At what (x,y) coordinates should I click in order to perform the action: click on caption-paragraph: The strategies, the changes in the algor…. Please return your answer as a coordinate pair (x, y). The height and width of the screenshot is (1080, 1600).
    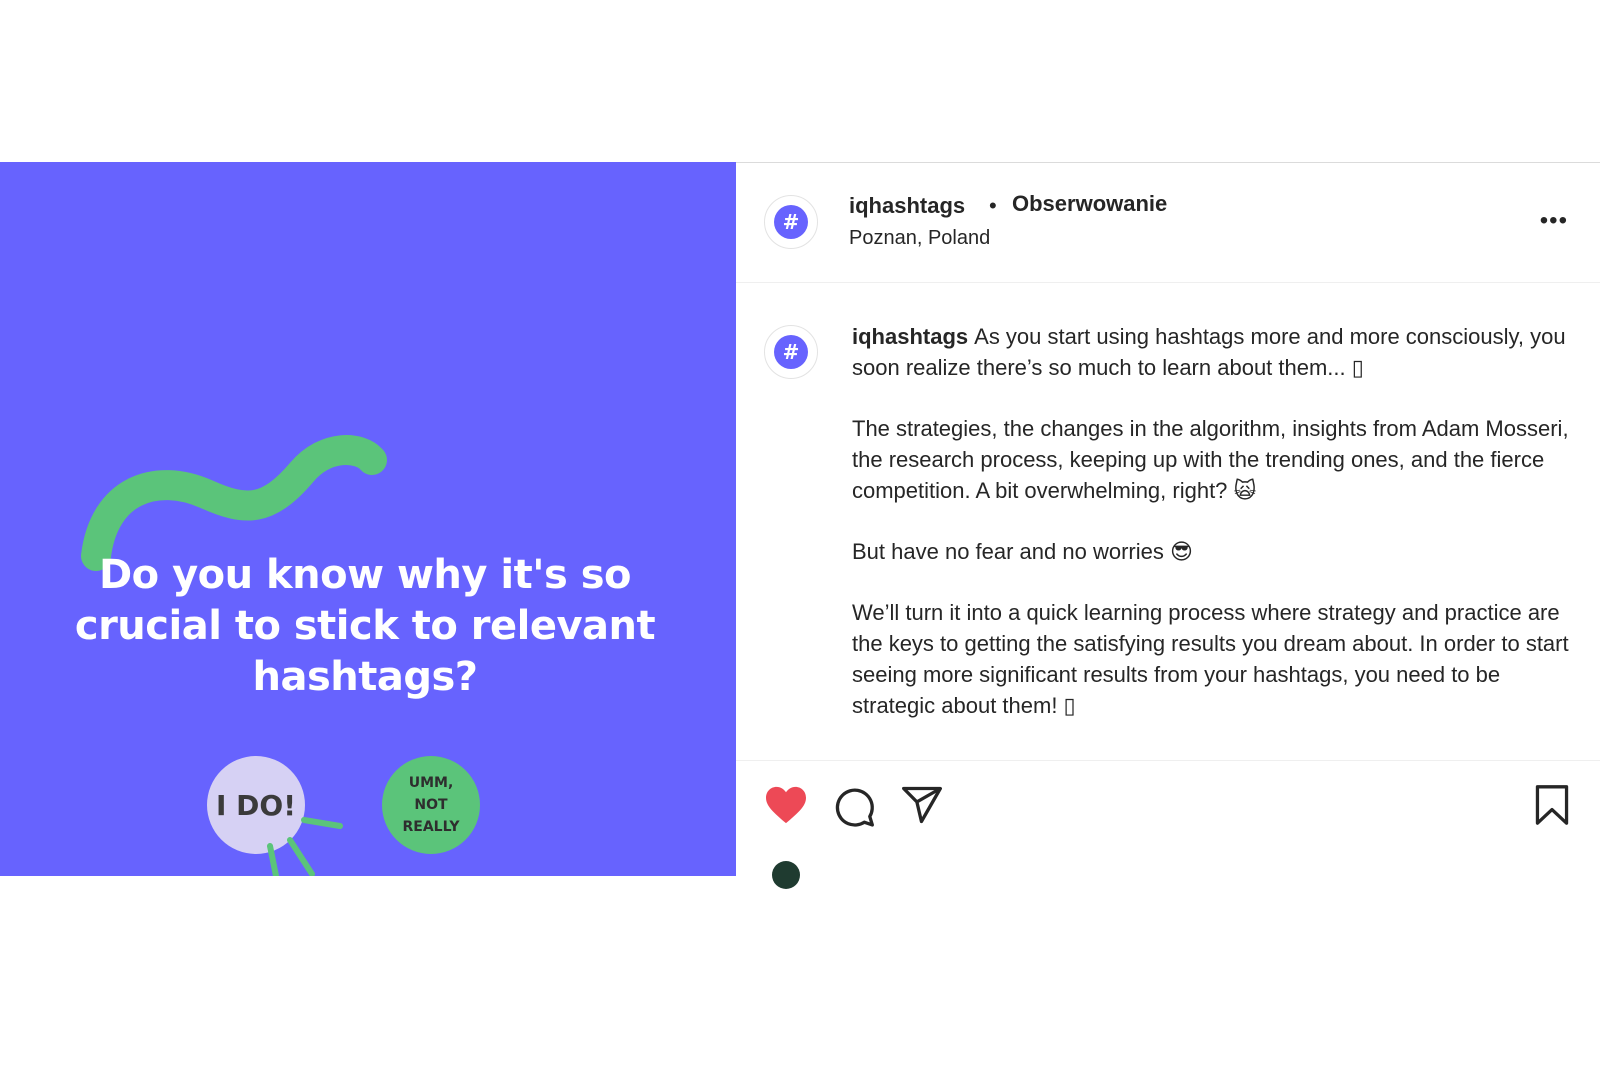
    Looking at the image, I should click on (1210, 459).